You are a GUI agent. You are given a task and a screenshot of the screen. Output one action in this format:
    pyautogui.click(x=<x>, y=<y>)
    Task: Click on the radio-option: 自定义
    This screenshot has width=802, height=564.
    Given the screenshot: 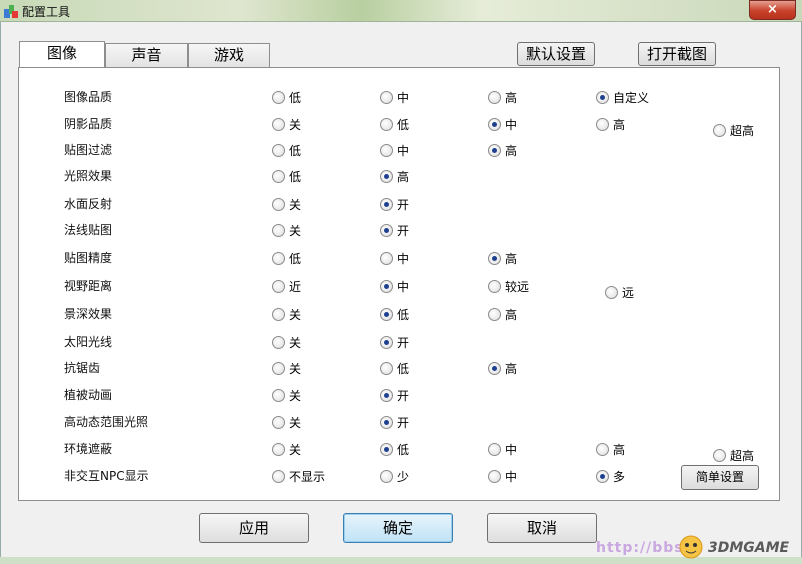 What is the action you would take?
    pyautogui.click(x=622, y=97)
    